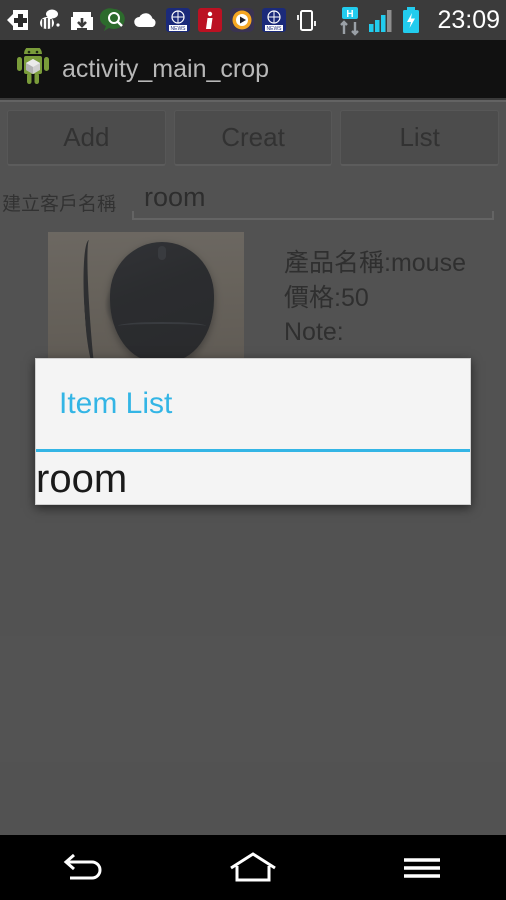 The height and width of the screenshot is (900, 506). What do you see at coordinates (166, 68) in the screenshot?
I see `page-title: activity_main_crop` at bounding box center [166, 68].